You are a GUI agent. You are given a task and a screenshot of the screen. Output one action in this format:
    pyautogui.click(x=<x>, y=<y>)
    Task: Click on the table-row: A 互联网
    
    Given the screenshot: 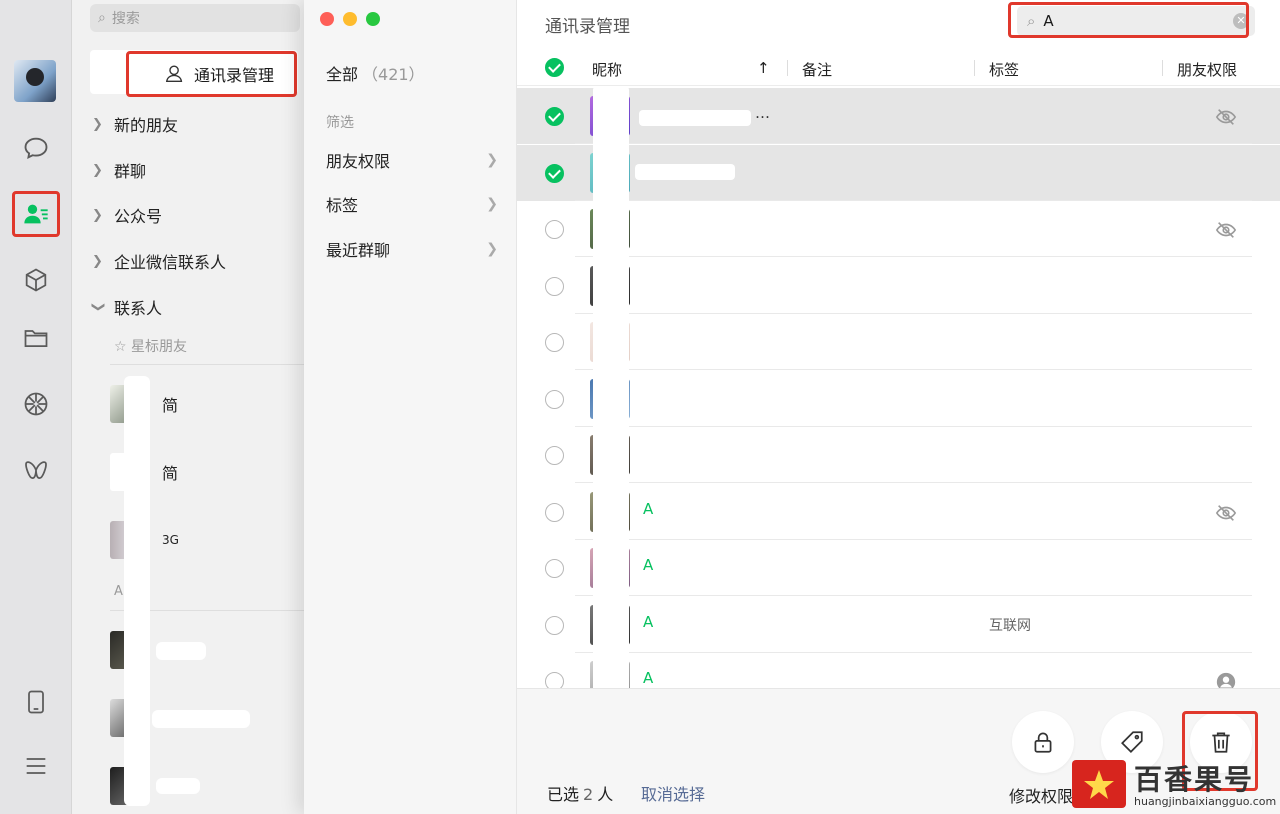 What is the action you would take?
    pyautogui.click(x=898, y=625)
    